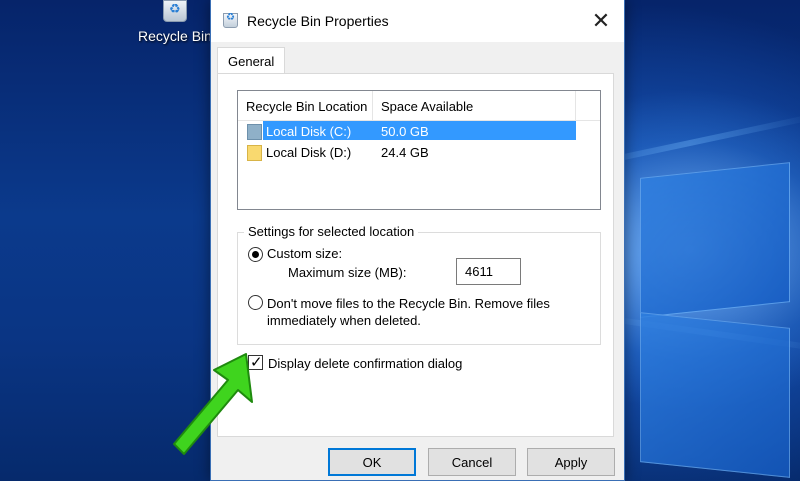 The height and width of the screenshot is (481, 800). What do you see at coordinates (472, 462) in the screenshot?
I see `cancel-button: Cancel` at bounding box center [472, 462].